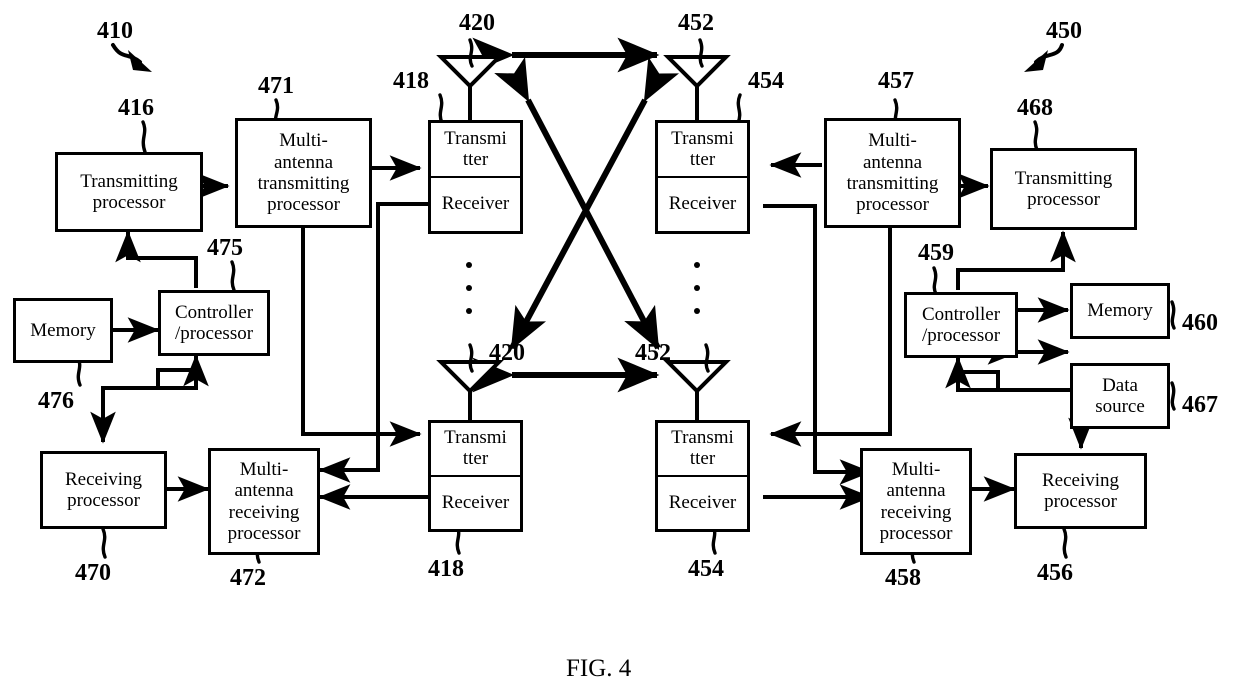  I want to click on ref-454-bottom: 454, so click(706, 569).